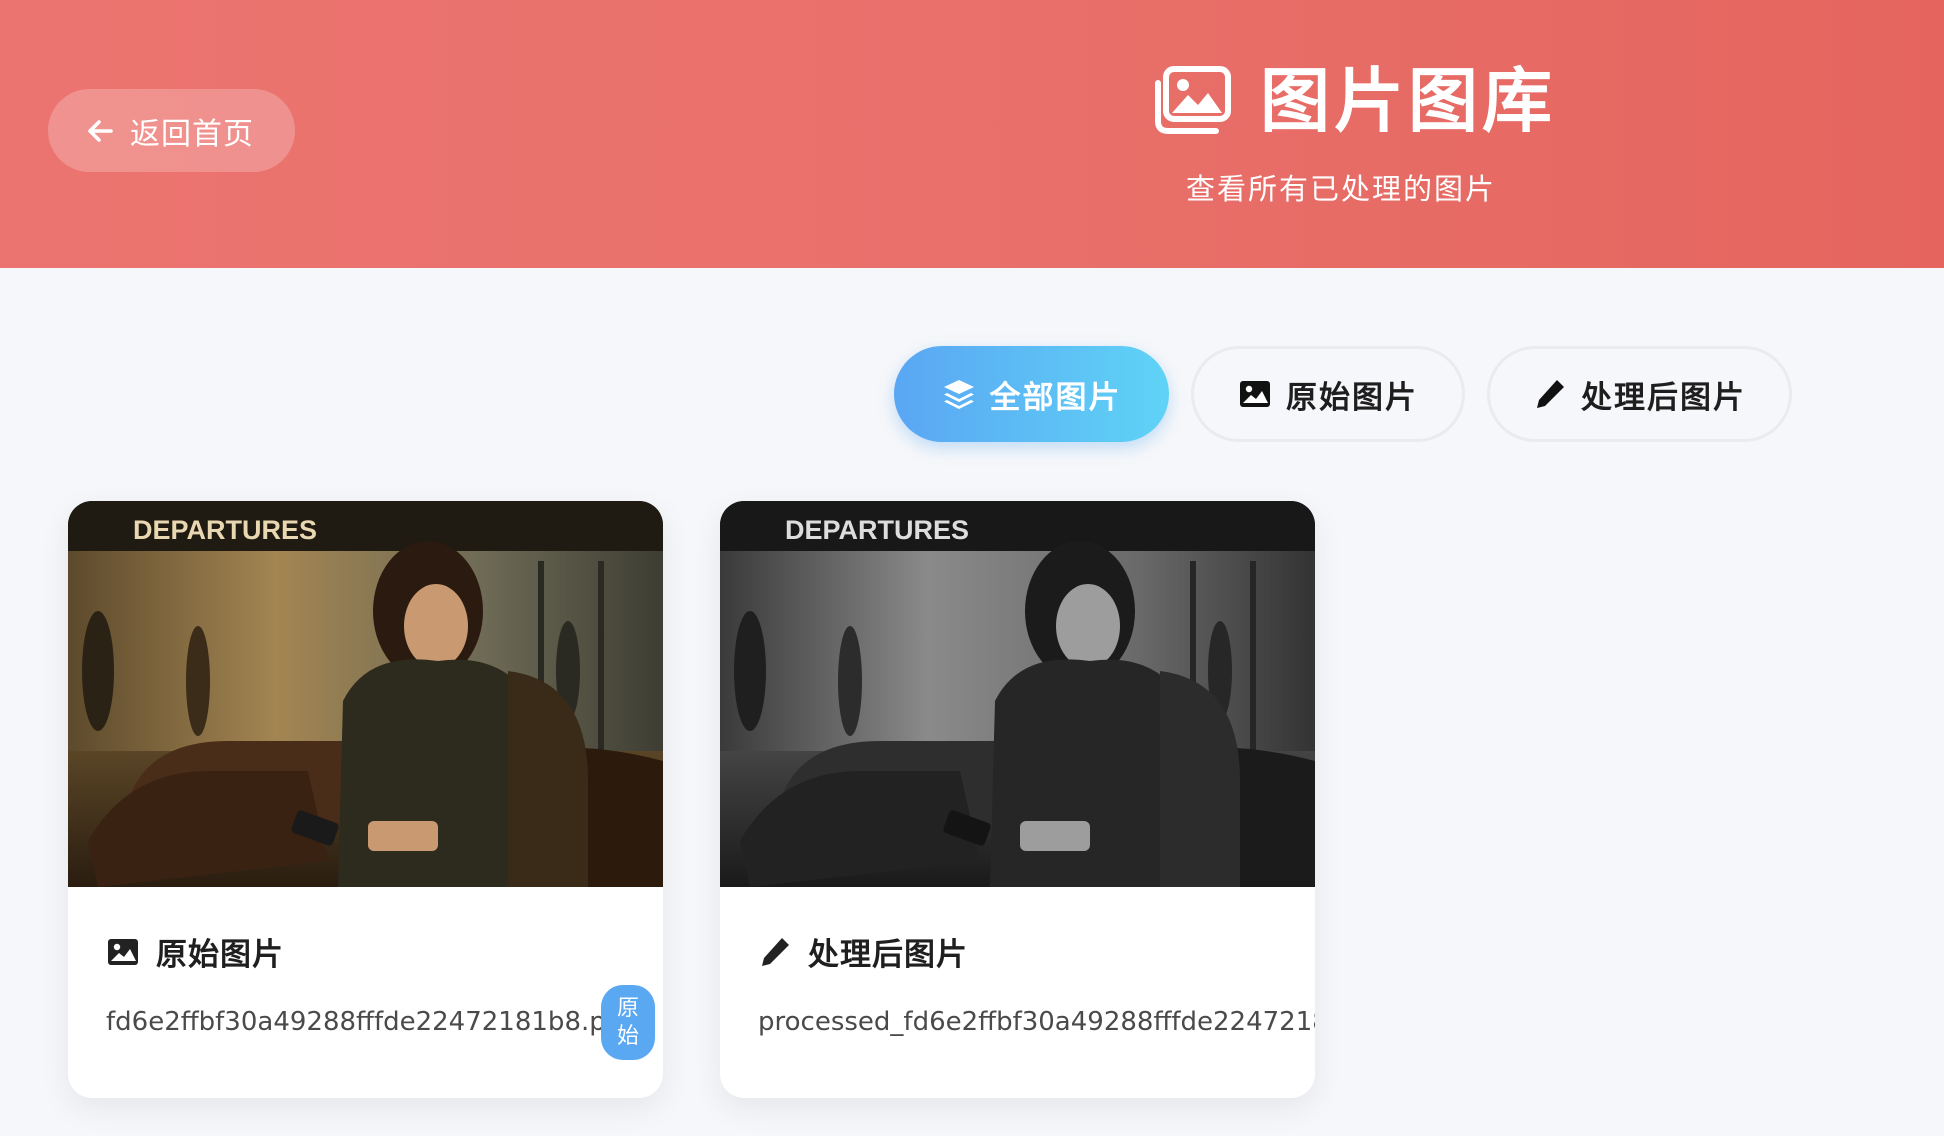  What do you see at coordinates (628, 1022) in the screenshot?
I see `original-badge: 原始` at bounding box center [628, 1022].